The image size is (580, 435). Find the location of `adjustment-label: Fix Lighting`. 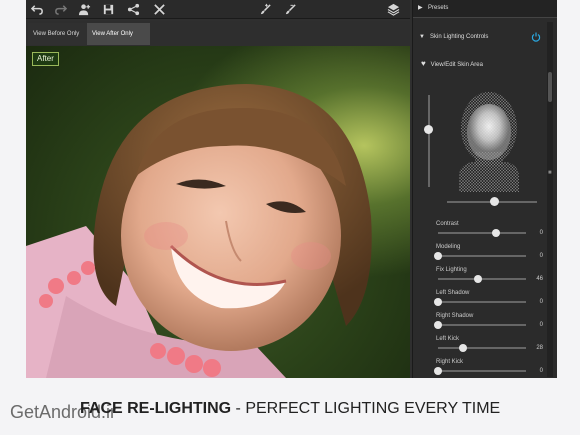

adjustment-label: Fix Lighting is located at coordinates (451, 270).